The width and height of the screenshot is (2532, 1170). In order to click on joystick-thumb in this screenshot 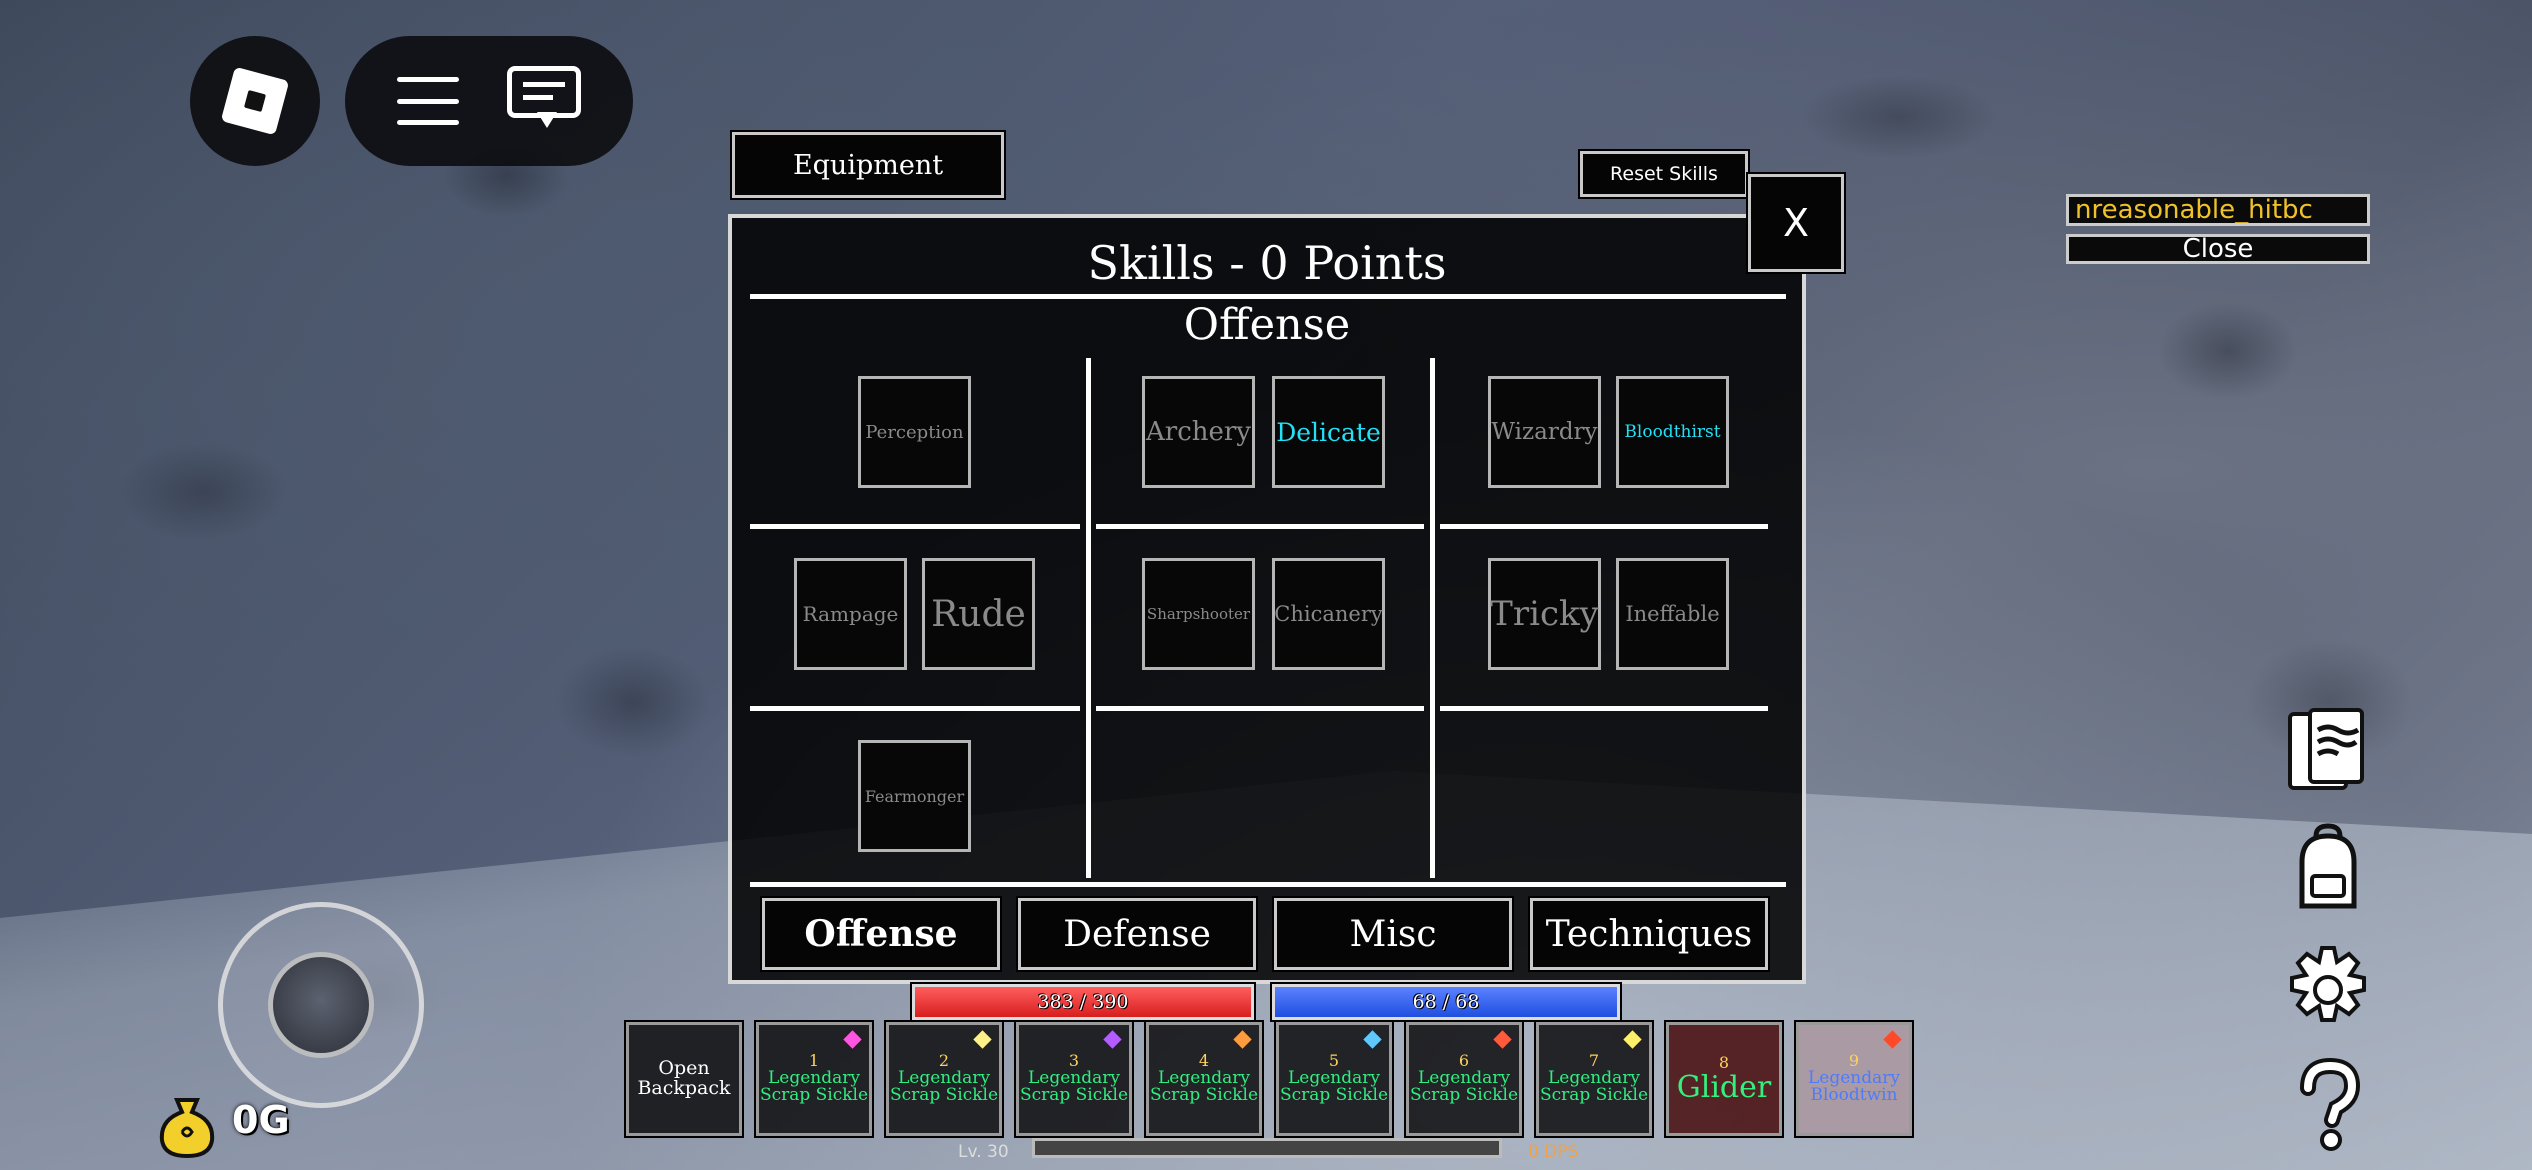, I will do `click(321, 1005)`.